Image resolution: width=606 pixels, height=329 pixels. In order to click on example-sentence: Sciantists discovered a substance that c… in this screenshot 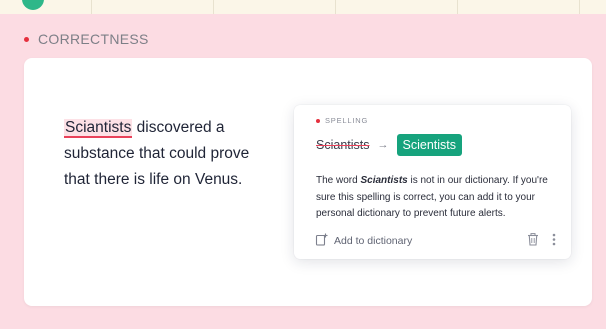, I will do `click(174, 154)`.